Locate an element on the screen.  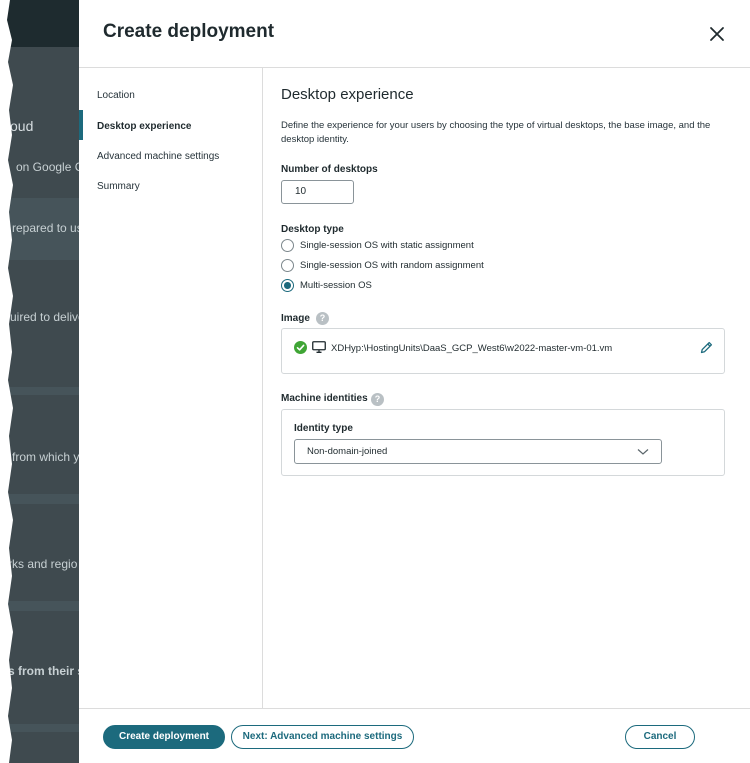
identity-type-value: Non-domain-joined is located at coordinates (347, 451).